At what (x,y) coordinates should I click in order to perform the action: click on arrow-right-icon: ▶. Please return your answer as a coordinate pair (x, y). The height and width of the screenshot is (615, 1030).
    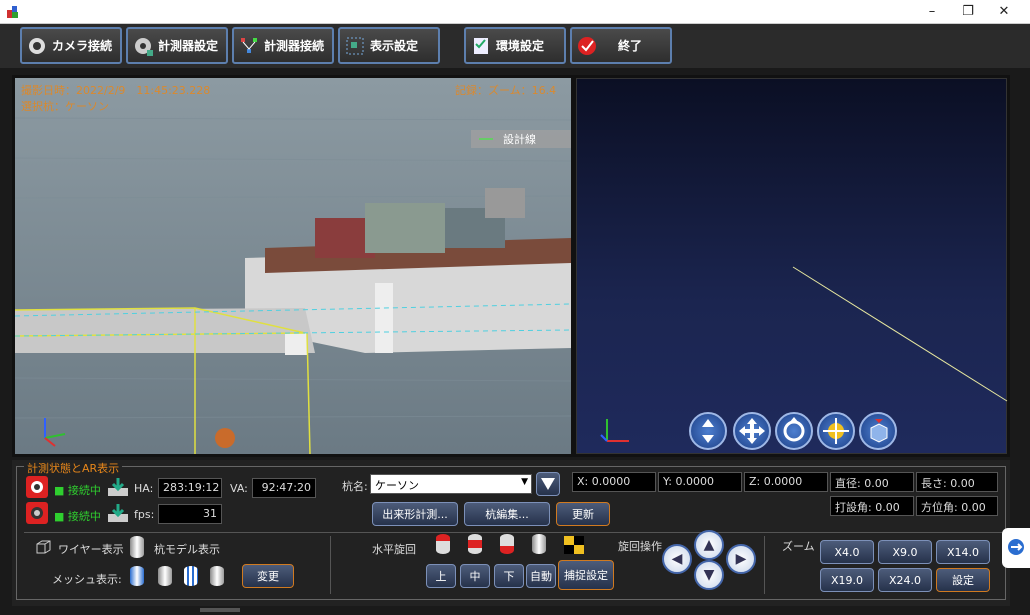
    Looking at the image, I should click on (741, 559).